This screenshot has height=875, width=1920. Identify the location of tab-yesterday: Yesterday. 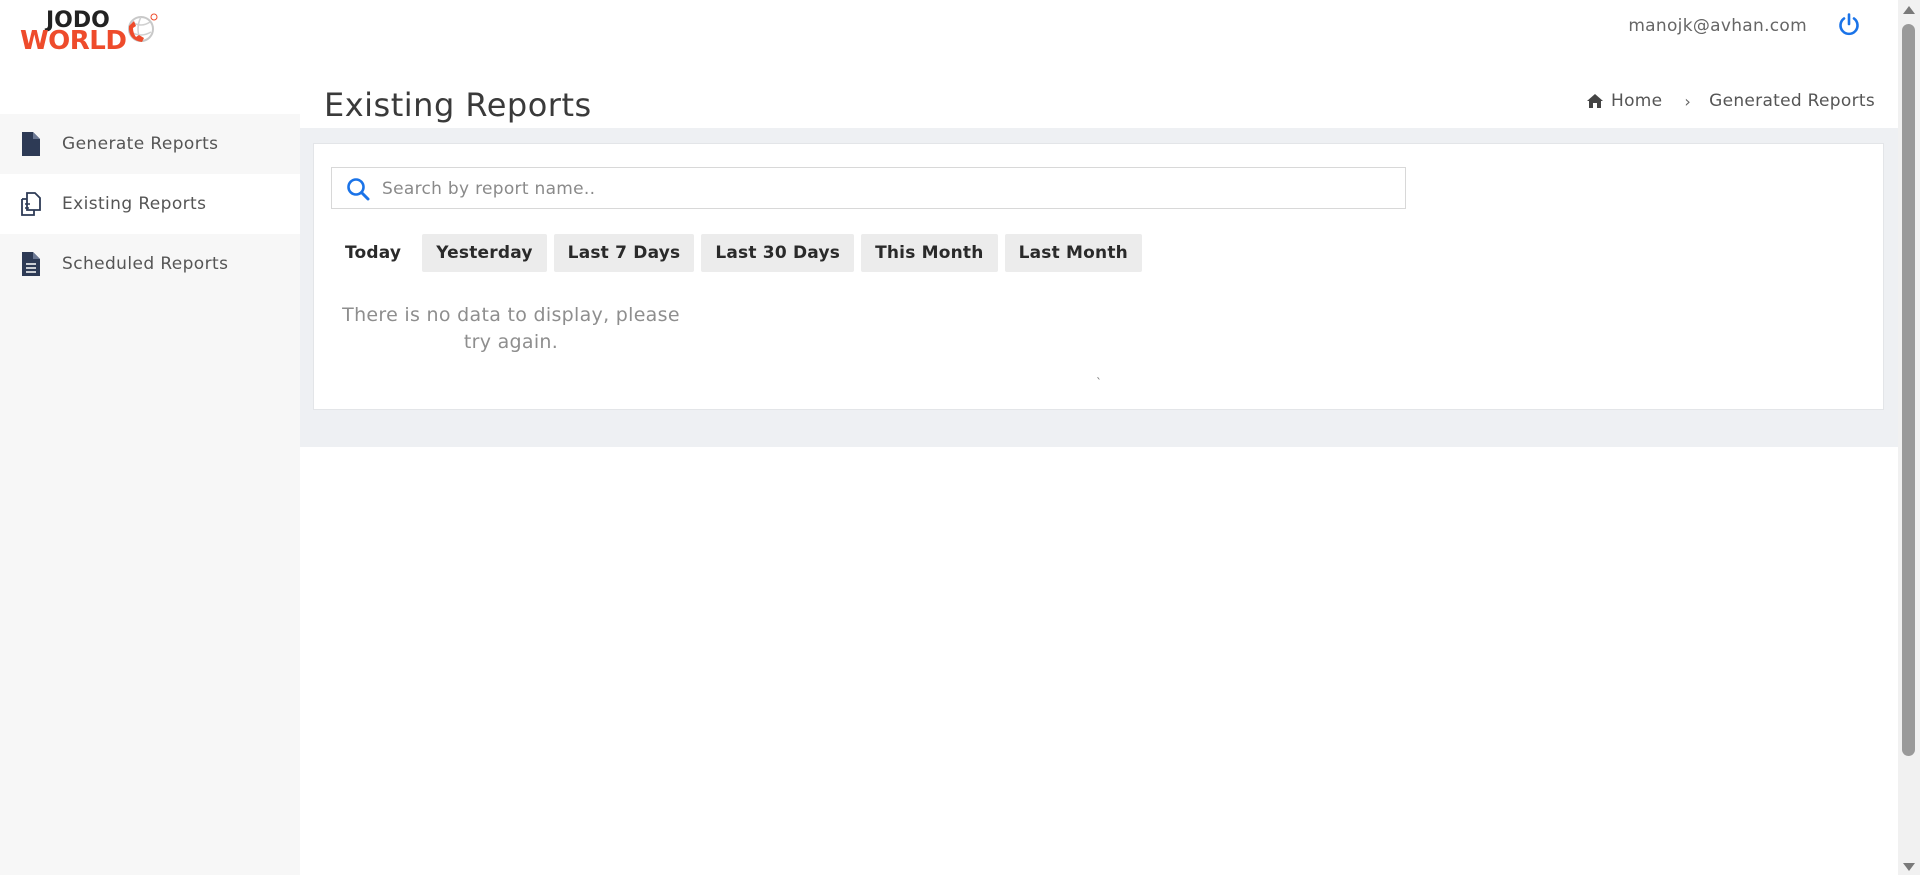
(484, 253).